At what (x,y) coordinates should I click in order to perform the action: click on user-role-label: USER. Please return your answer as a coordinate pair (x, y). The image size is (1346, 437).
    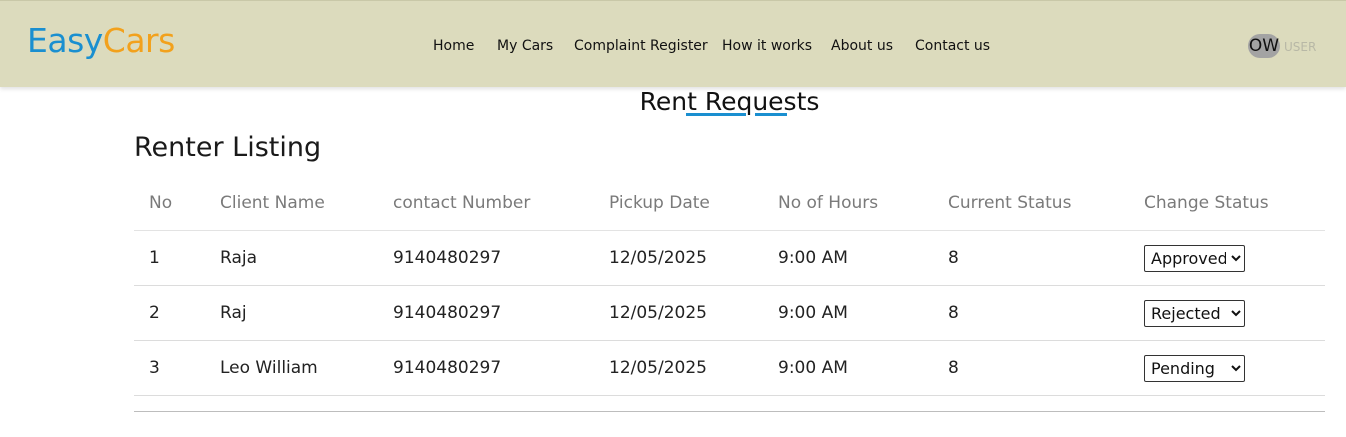
    Looking at the image, I should click on (1300, 47).